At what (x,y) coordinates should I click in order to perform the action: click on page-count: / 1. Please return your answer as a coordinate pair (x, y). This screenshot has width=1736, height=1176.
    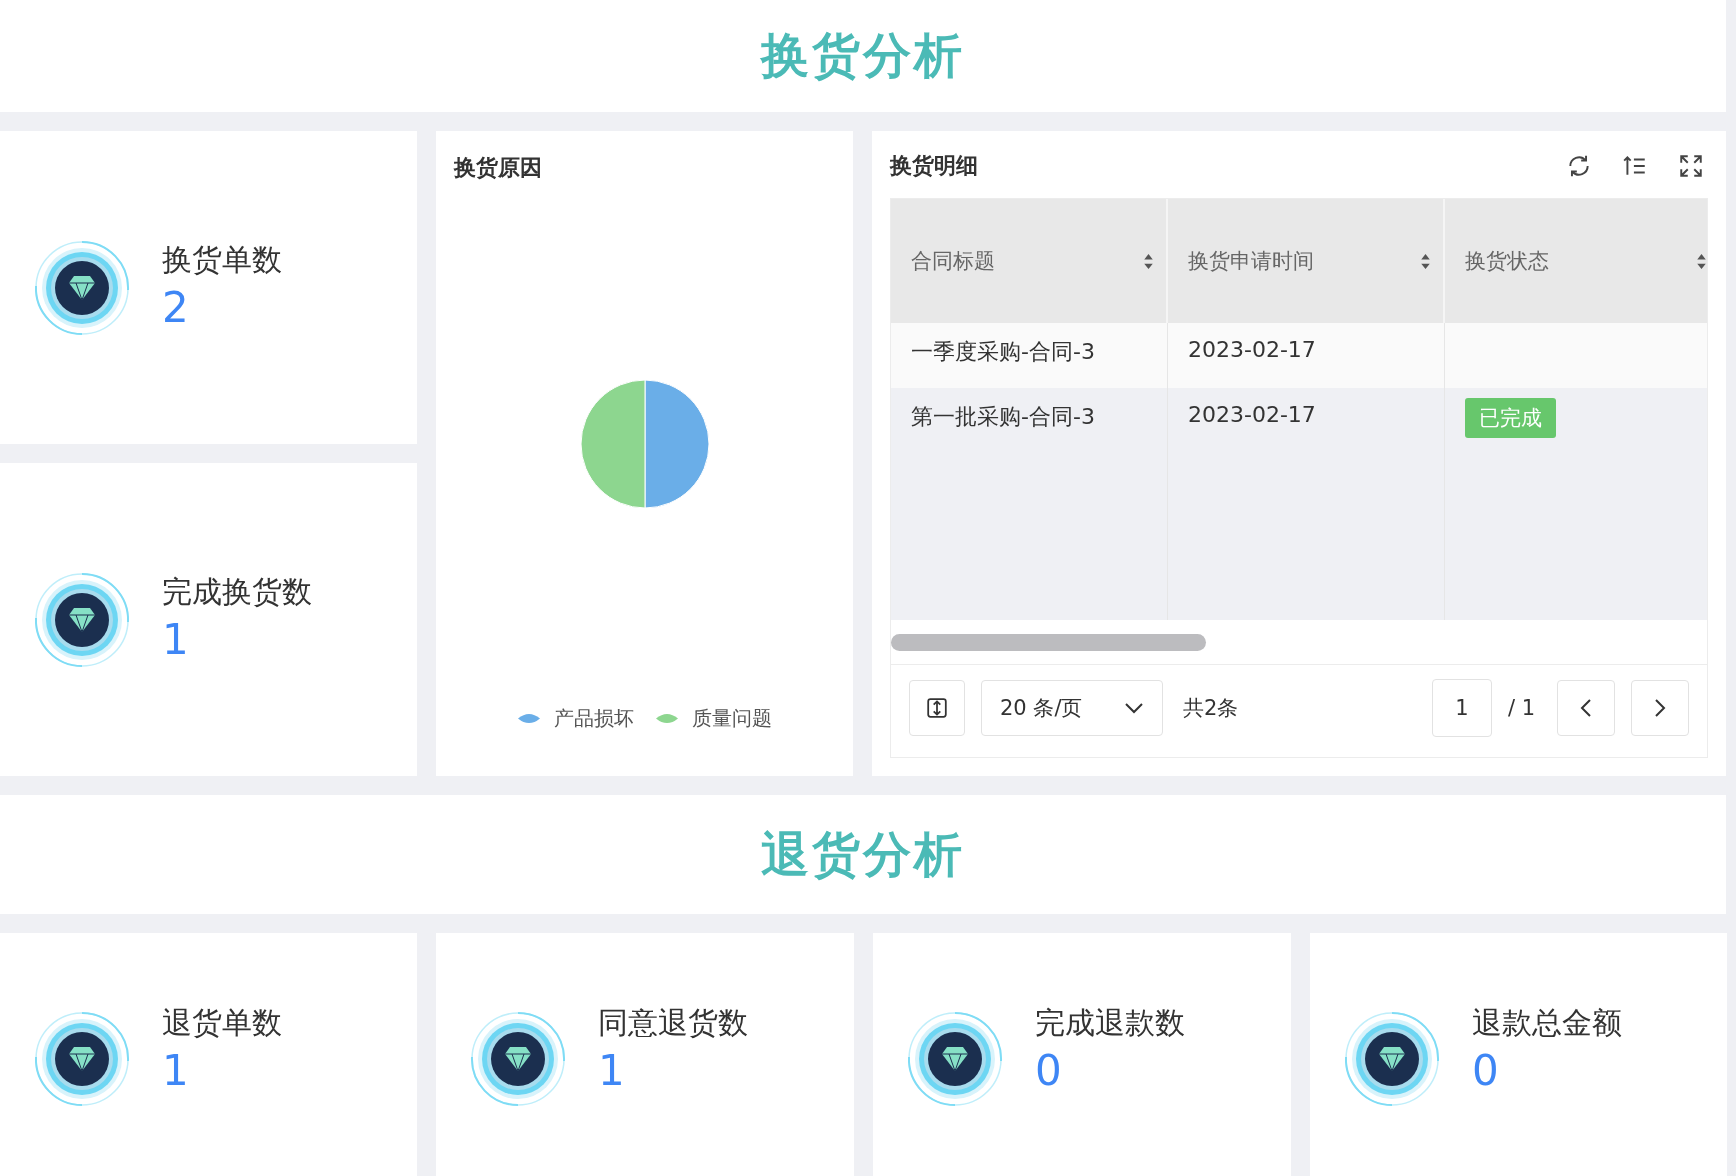
    Looking at the image, I should click on (1521, 708).